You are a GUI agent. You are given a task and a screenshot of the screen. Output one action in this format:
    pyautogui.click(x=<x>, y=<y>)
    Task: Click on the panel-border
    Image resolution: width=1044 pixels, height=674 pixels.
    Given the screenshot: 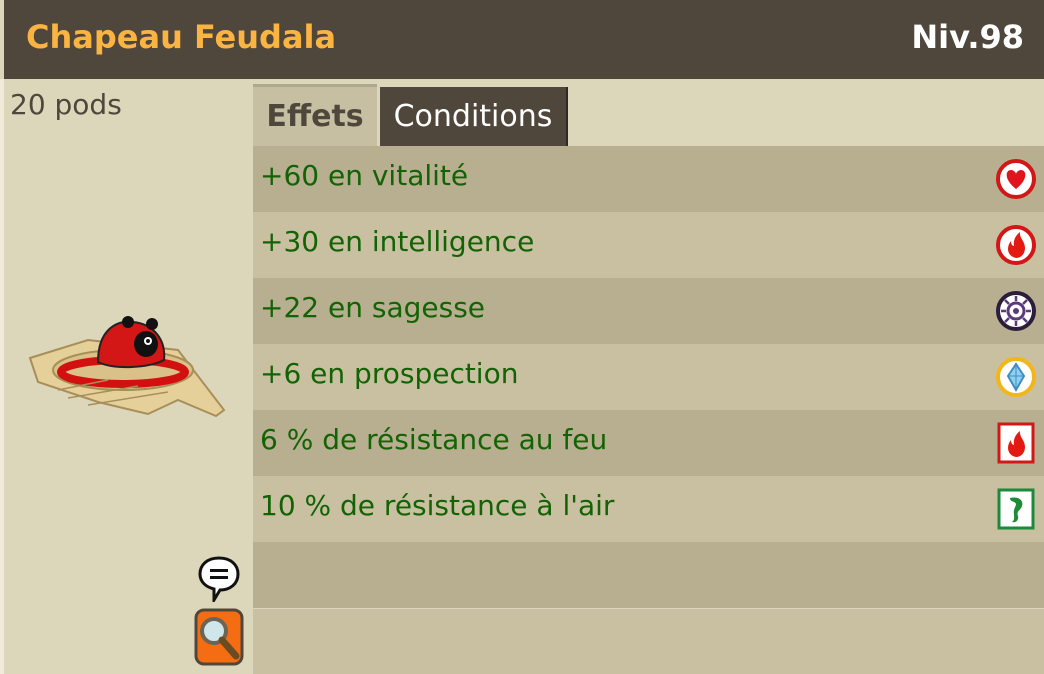 What is the action you would take?
    pyautogui.click(x=2, y=376)
    